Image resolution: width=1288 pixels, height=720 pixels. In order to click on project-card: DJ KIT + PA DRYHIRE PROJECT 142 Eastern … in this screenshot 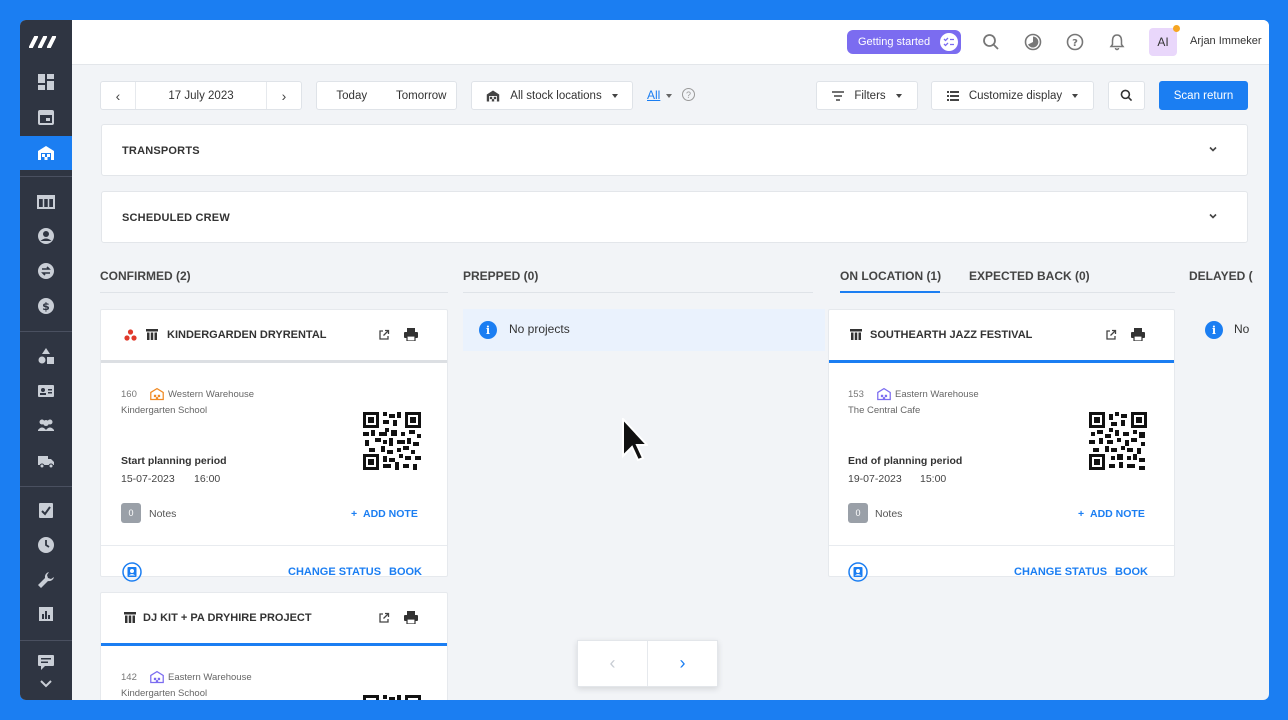, I will do `click(274, 646)`.